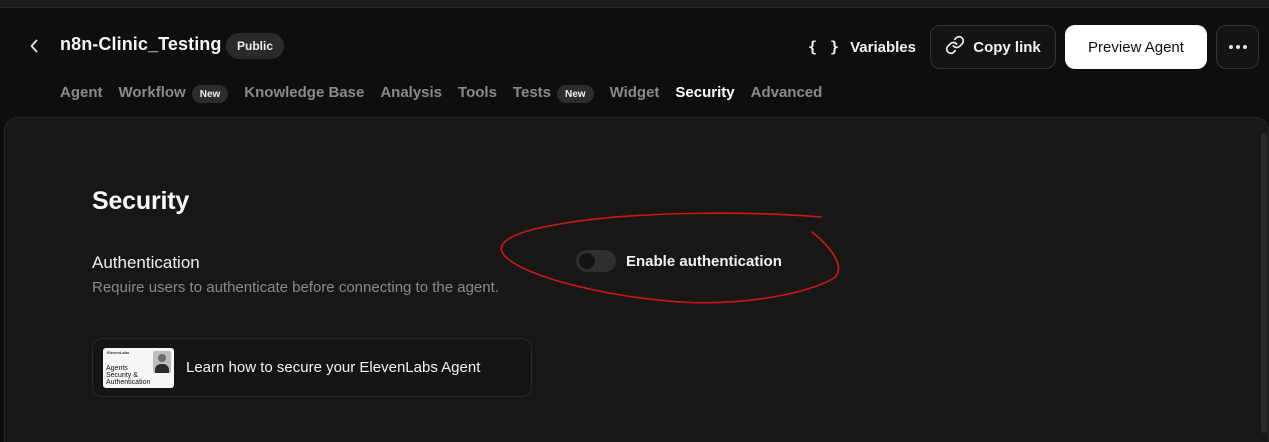 The height and width of the screenshot is (442, 1269). Describe the element at coordinates (704, 261) in the screenshot. I see `enable-authentication-label: Enable authentication` at that location.